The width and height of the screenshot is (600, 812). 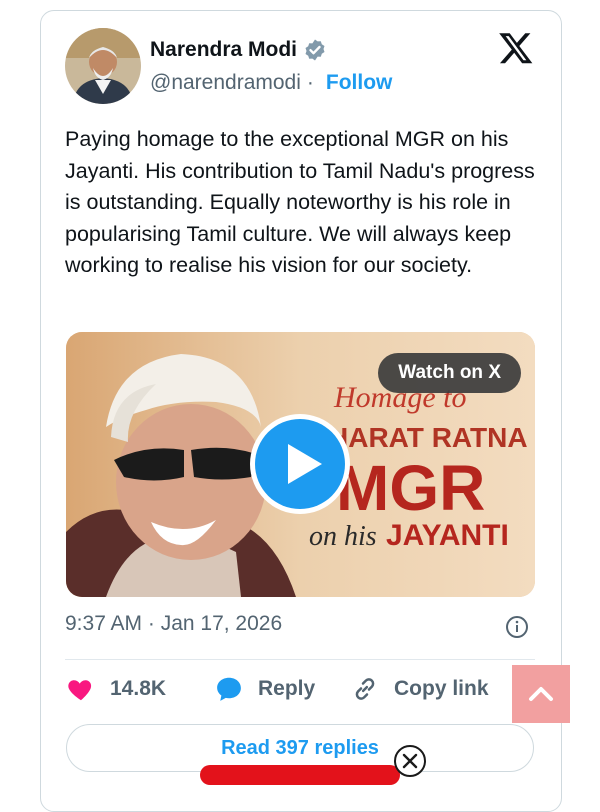 What do you see at coordinates (315, 50) in the screenshot?
I see `verified-badge-icon` at bounding box center [315, 50].